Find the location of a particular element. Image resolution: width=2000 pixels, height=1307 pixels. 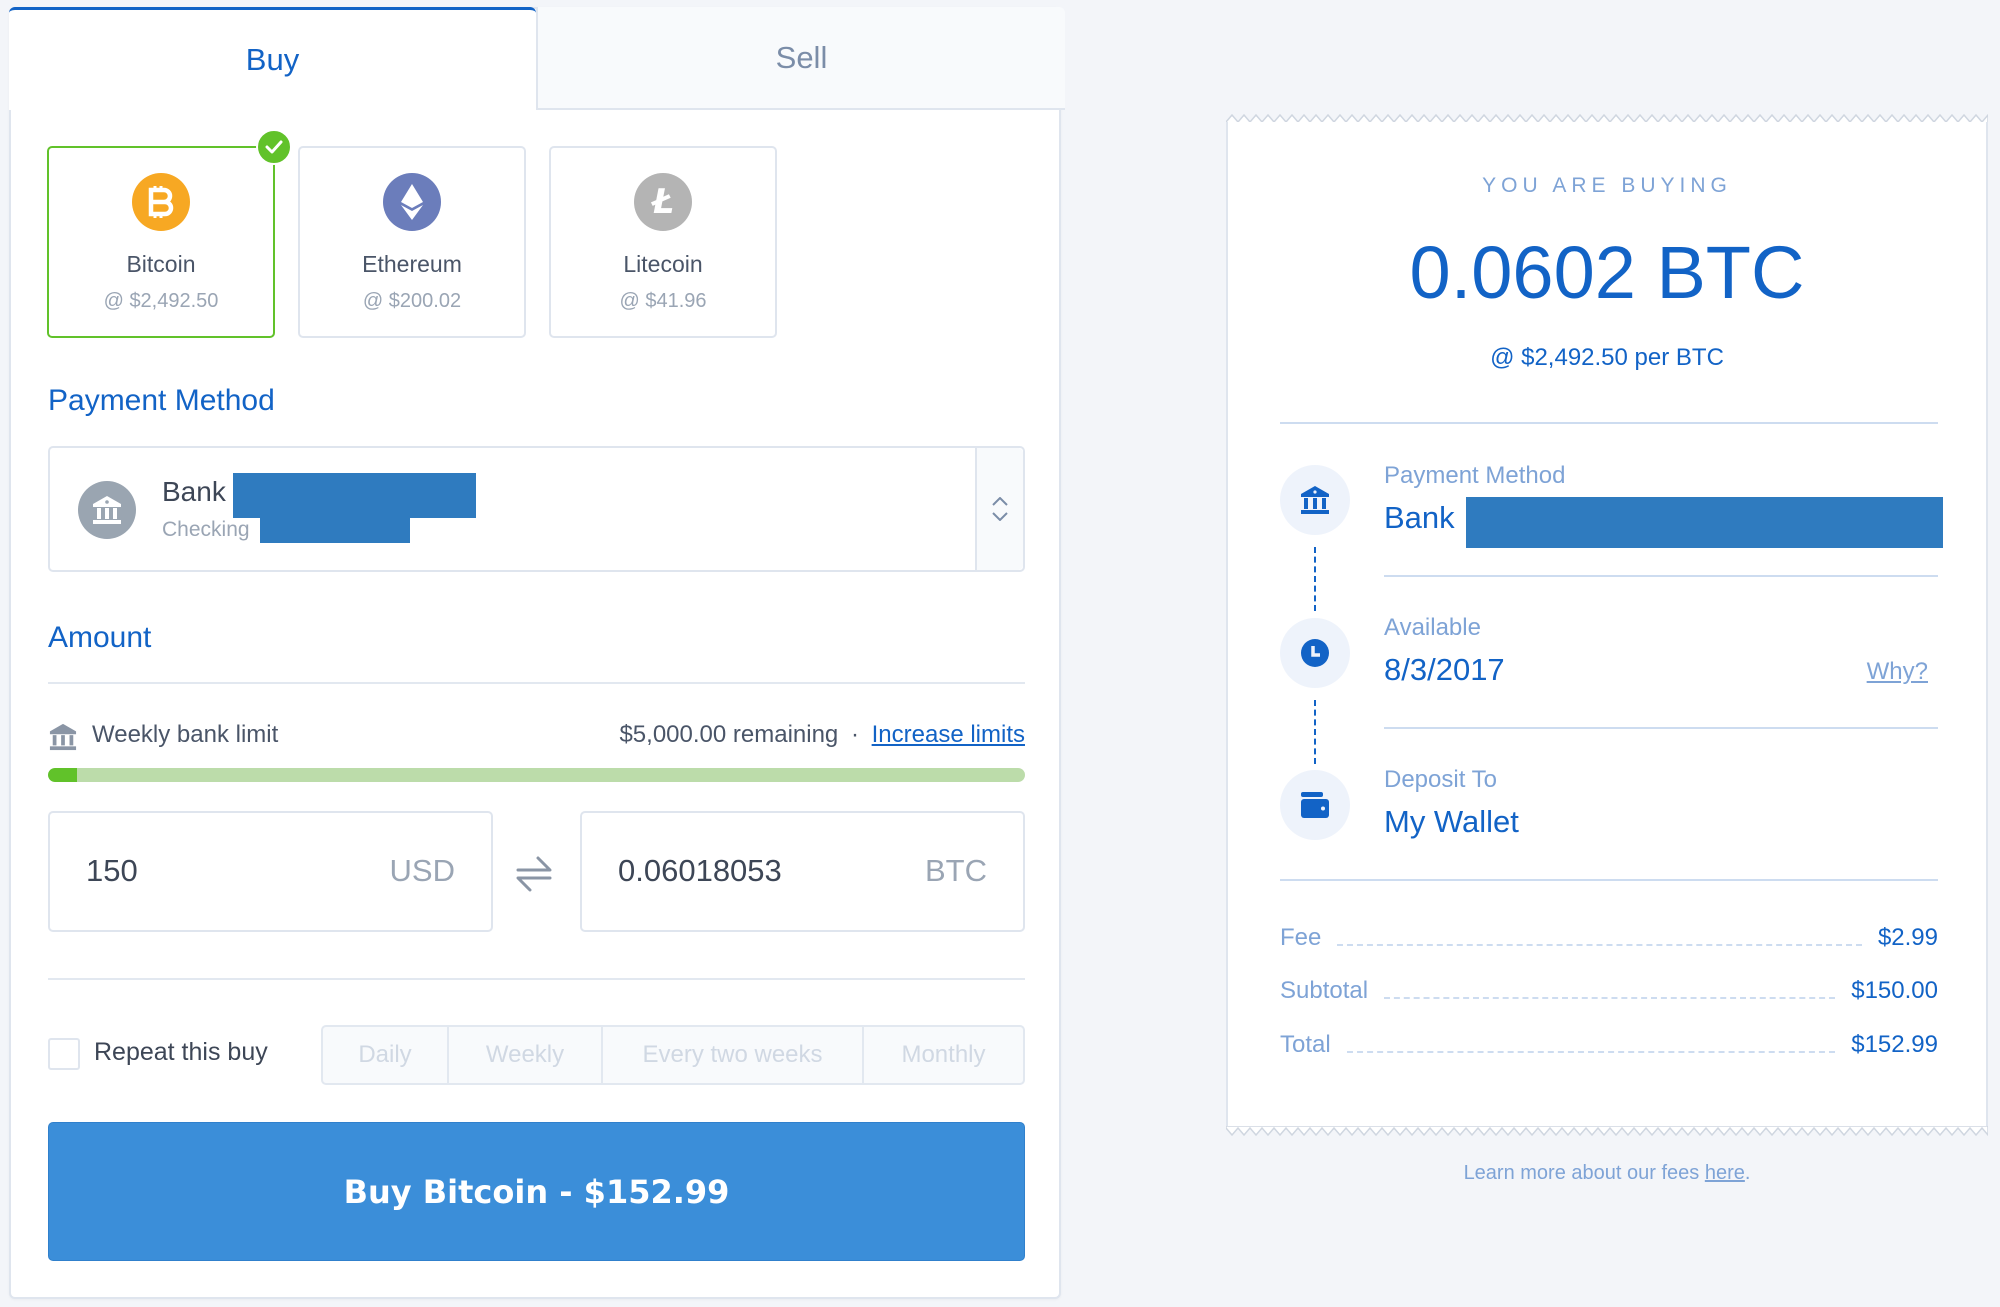

you-are-buying-label: YOU ARE BUYING is located at coordinates (1607, 185).